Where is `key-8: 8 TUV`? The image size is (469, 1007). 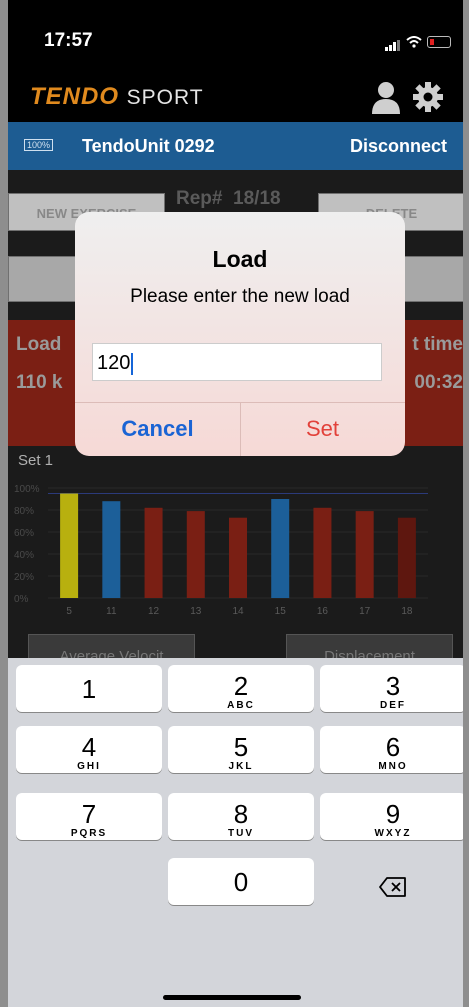 key-8: 8 TUV is located at coordinates (241, 816).